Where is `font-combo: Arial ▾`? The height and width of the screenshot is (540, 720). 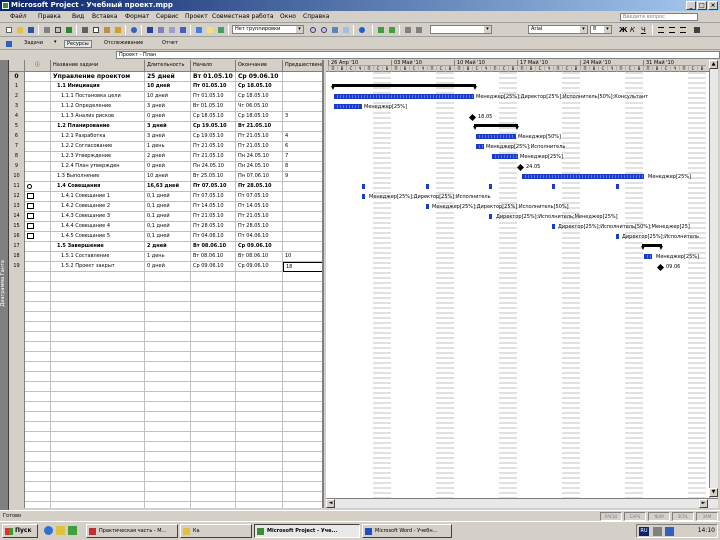 font-combo: Arial ▾ is located at coordinates (558, 29).